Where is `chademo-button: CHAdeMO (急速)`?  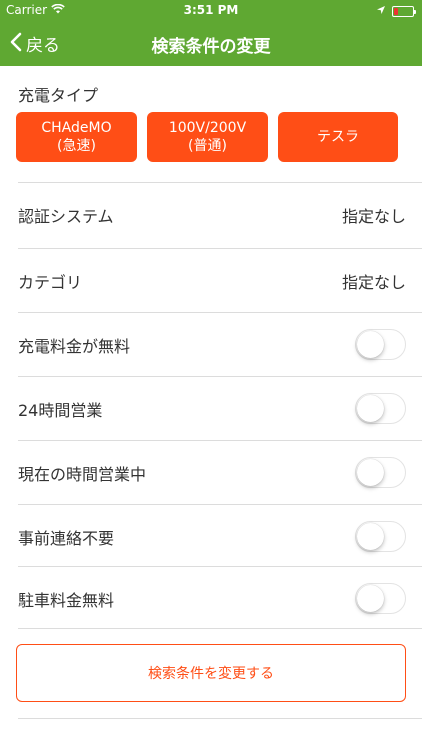 chademo-button: CHAdeMO (急速) is located at coordinates (76, 137).